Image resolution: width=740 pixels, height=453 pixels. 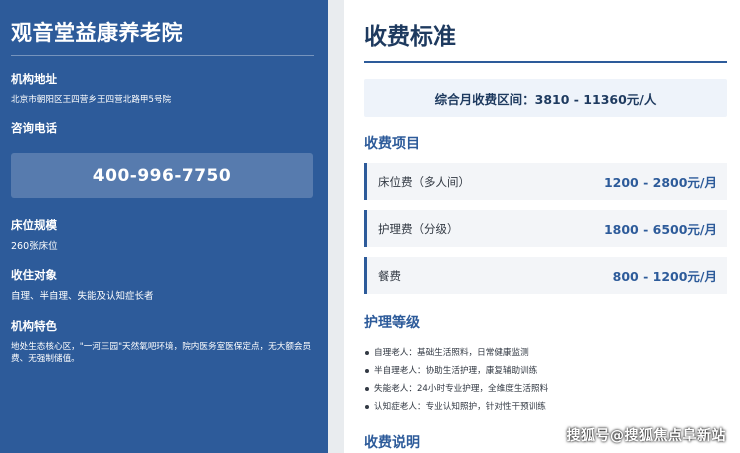 I want to click on org-name: 观音堂益康养老院, so click(x=162, y=28).